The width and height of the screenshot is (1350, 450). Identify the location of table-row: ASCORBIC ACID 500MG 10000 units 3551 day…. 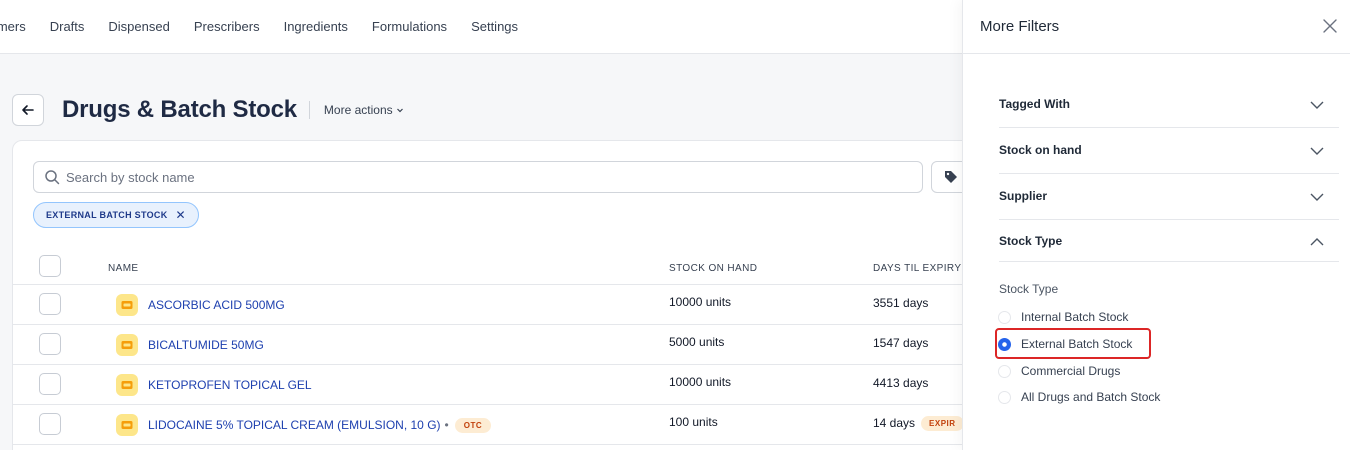
(498, 305).